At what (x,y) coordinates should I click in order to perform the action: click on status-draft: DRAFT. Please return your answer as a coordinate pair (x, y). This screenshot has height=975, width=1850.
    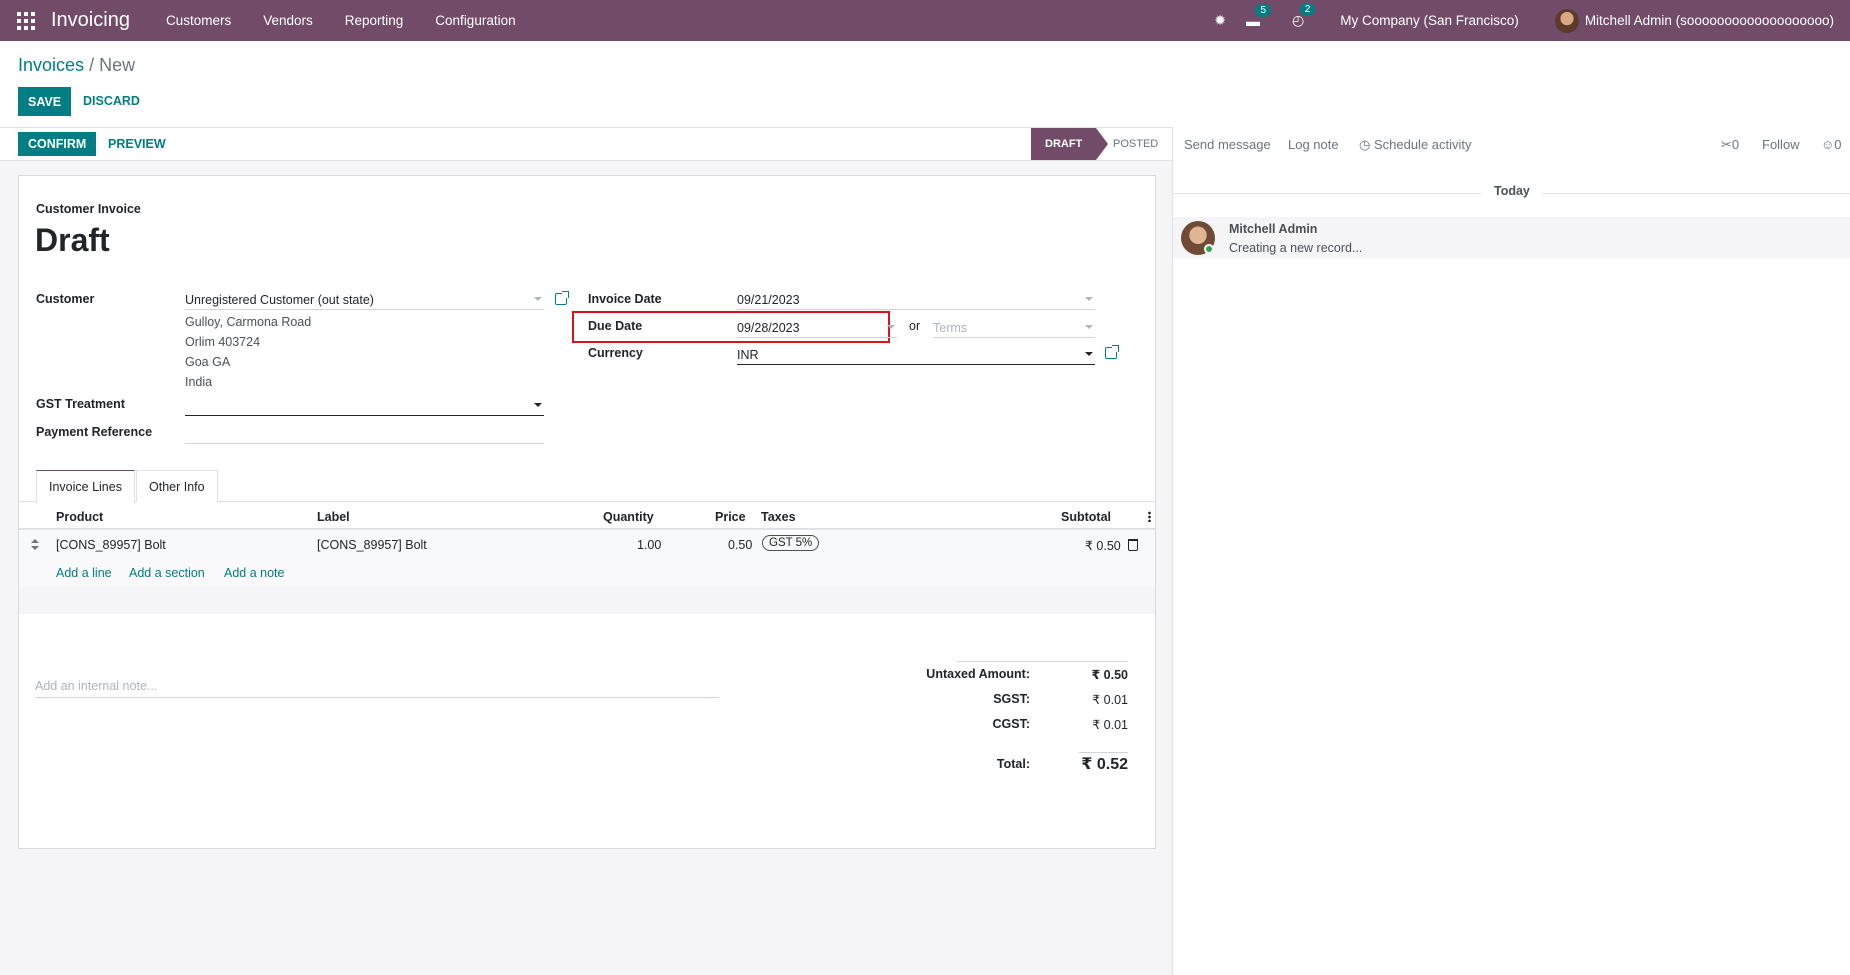
    Looking at the image, I should click on (1070, 144).